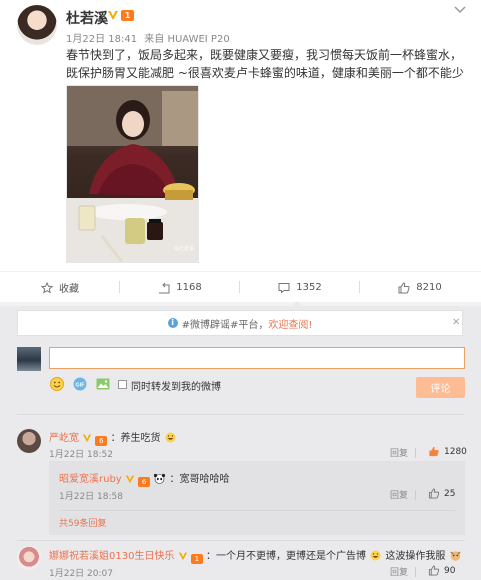  What do you see at coordinates (286, 556) in the screenshot?
I see `comment-2-text: ：一个月不更博，更博还是个广告博` at bounding box center [286, 556].